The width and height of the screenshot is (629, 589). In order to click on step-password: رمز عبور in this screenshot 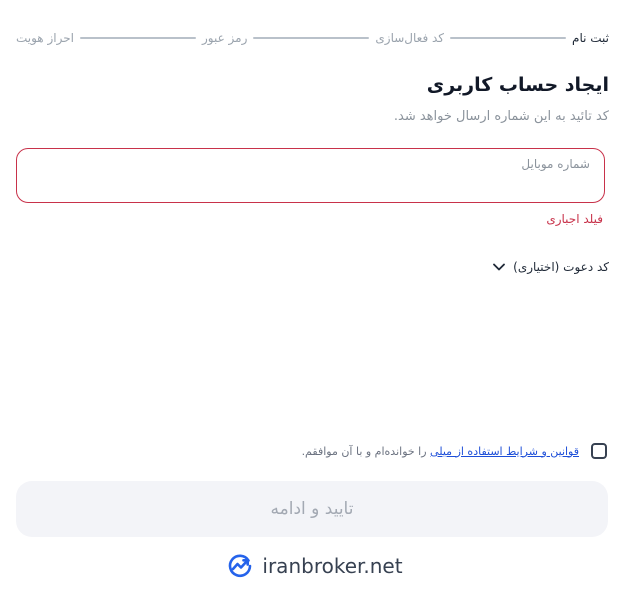, I will do `click(224, 38)`.